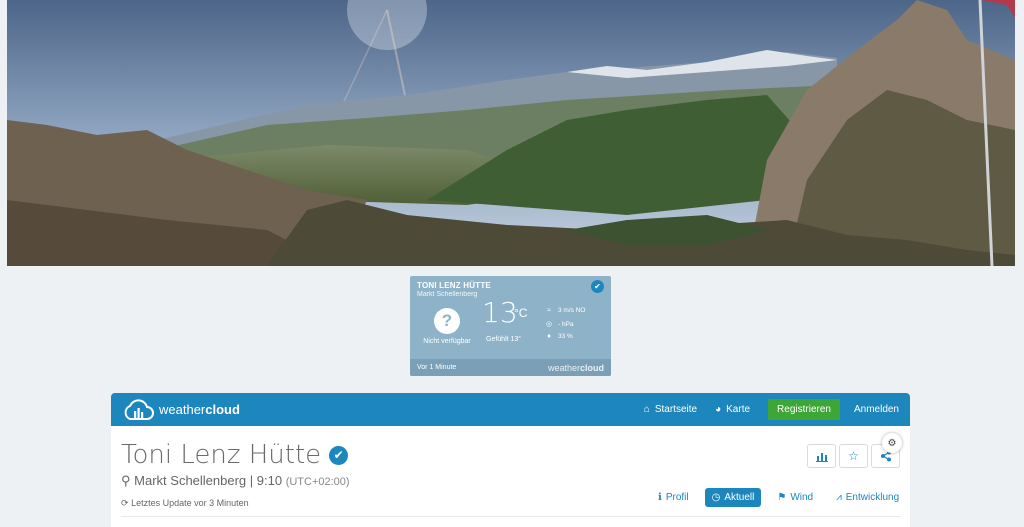 The image size is (1024, 527). What do you see at coordinates (597, 286) in the screenshot?
I see `verified-check-icon: ✔` at bounding box center [597, 286].